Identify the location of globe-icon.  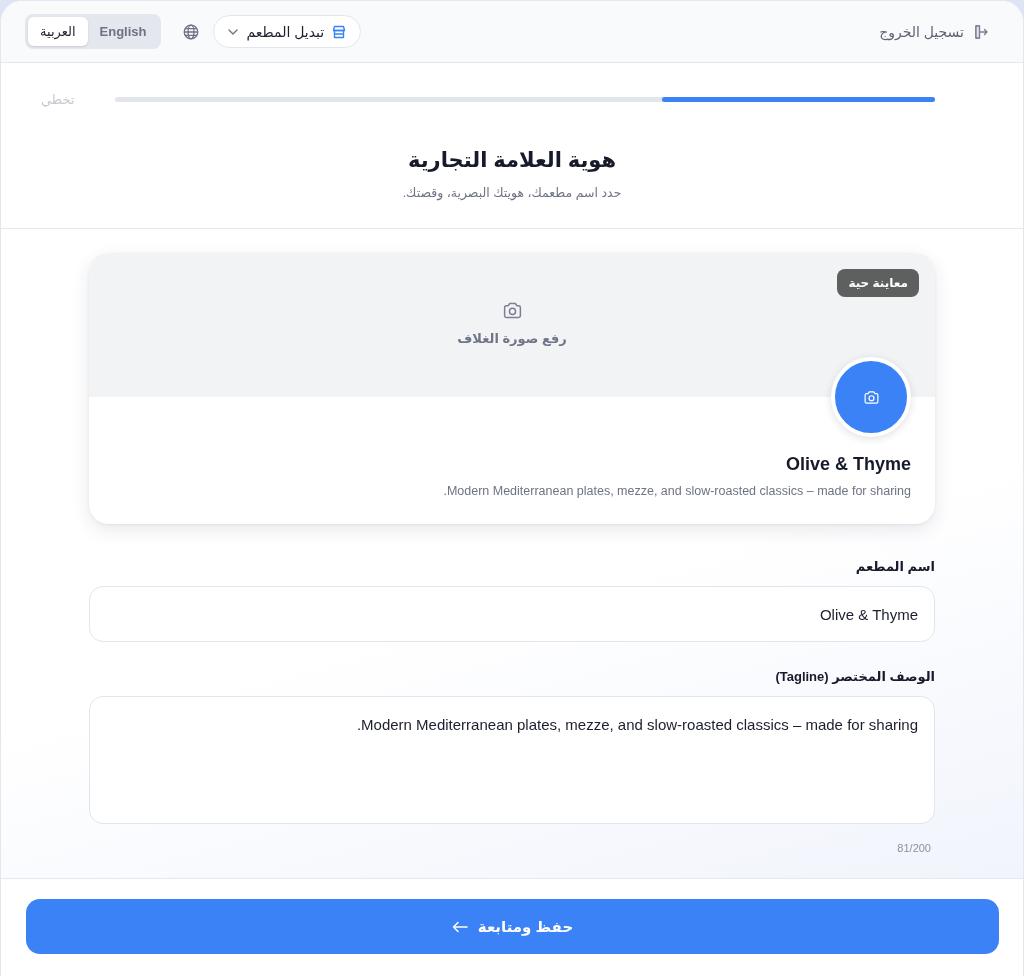
(191, 31).